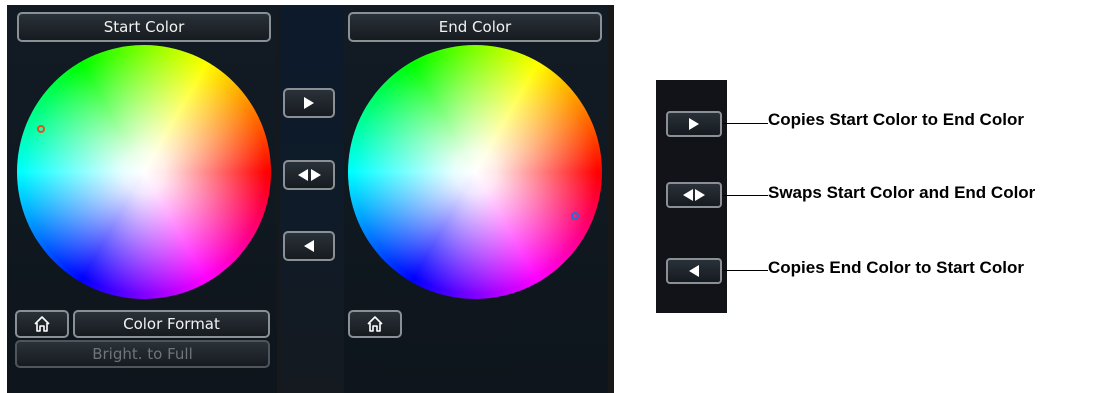 This screenshot has width=1118, height=393. I want to click on transfer-column, so click(312, 199).